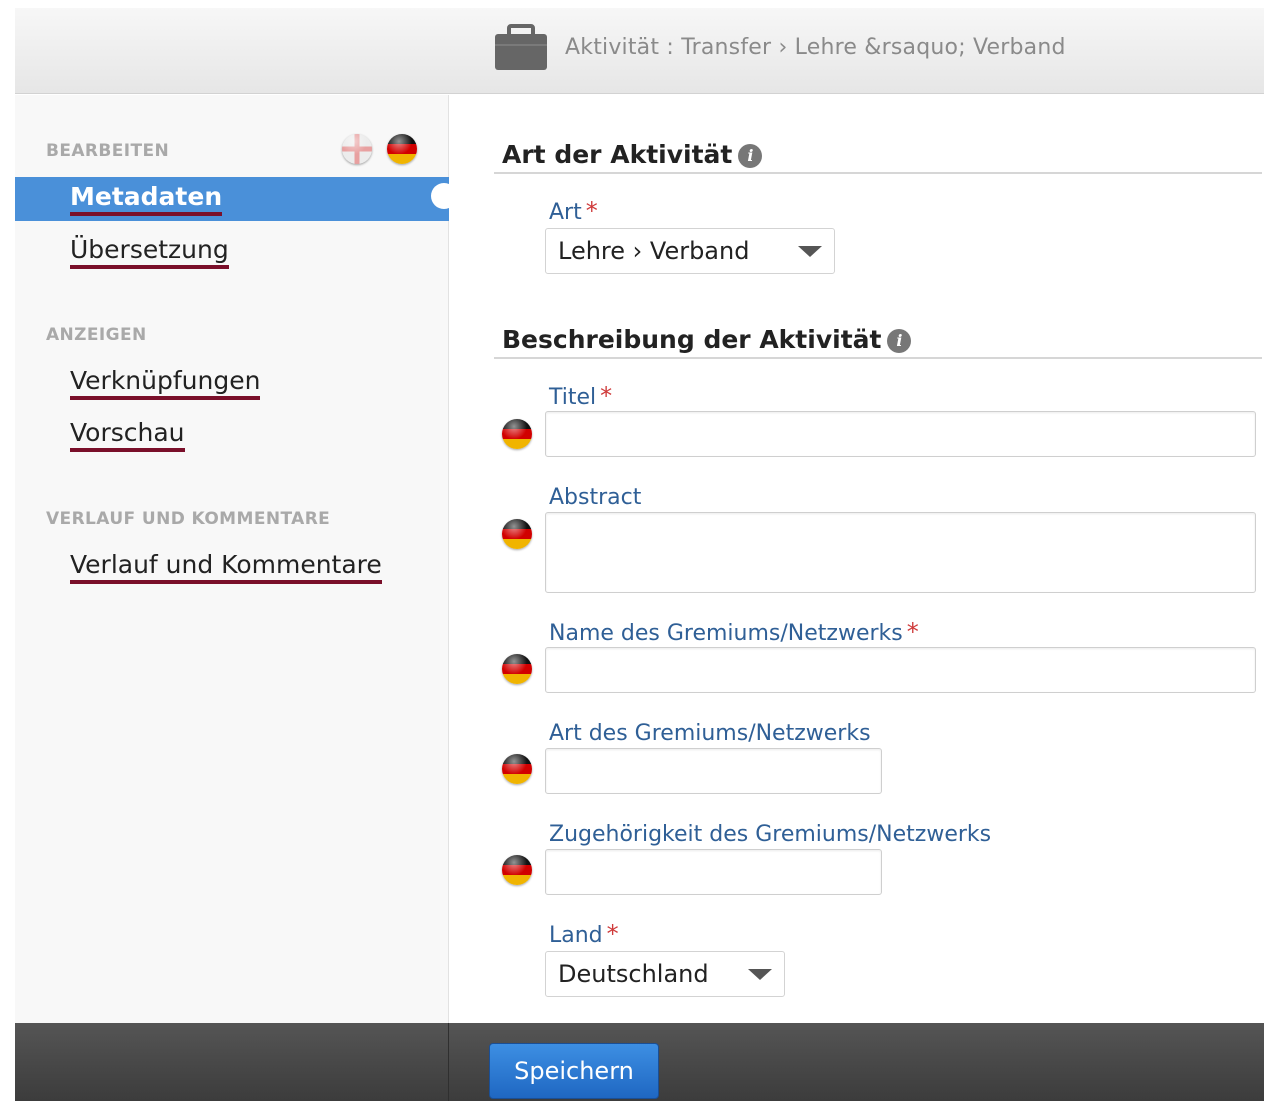 This screenshot has width=1264, height=1101. I want to click on sidebar-item-verlauf: Verlauf und Kommentare, so click(232, 567).